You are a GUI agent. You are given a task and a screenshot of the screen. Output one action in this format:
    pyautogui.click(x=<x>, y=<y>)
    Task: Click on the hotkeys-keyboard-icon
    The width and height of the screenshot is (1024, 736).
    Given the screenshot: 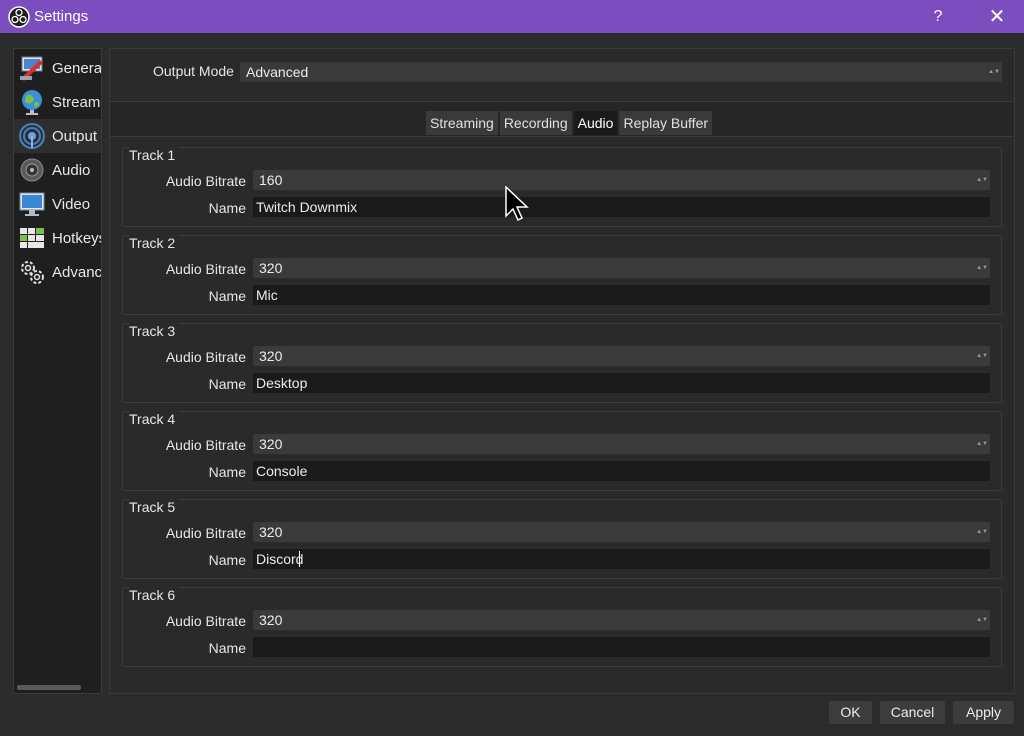 What is the action you would take?
    pyautogui.click(x=32, y=238)
    